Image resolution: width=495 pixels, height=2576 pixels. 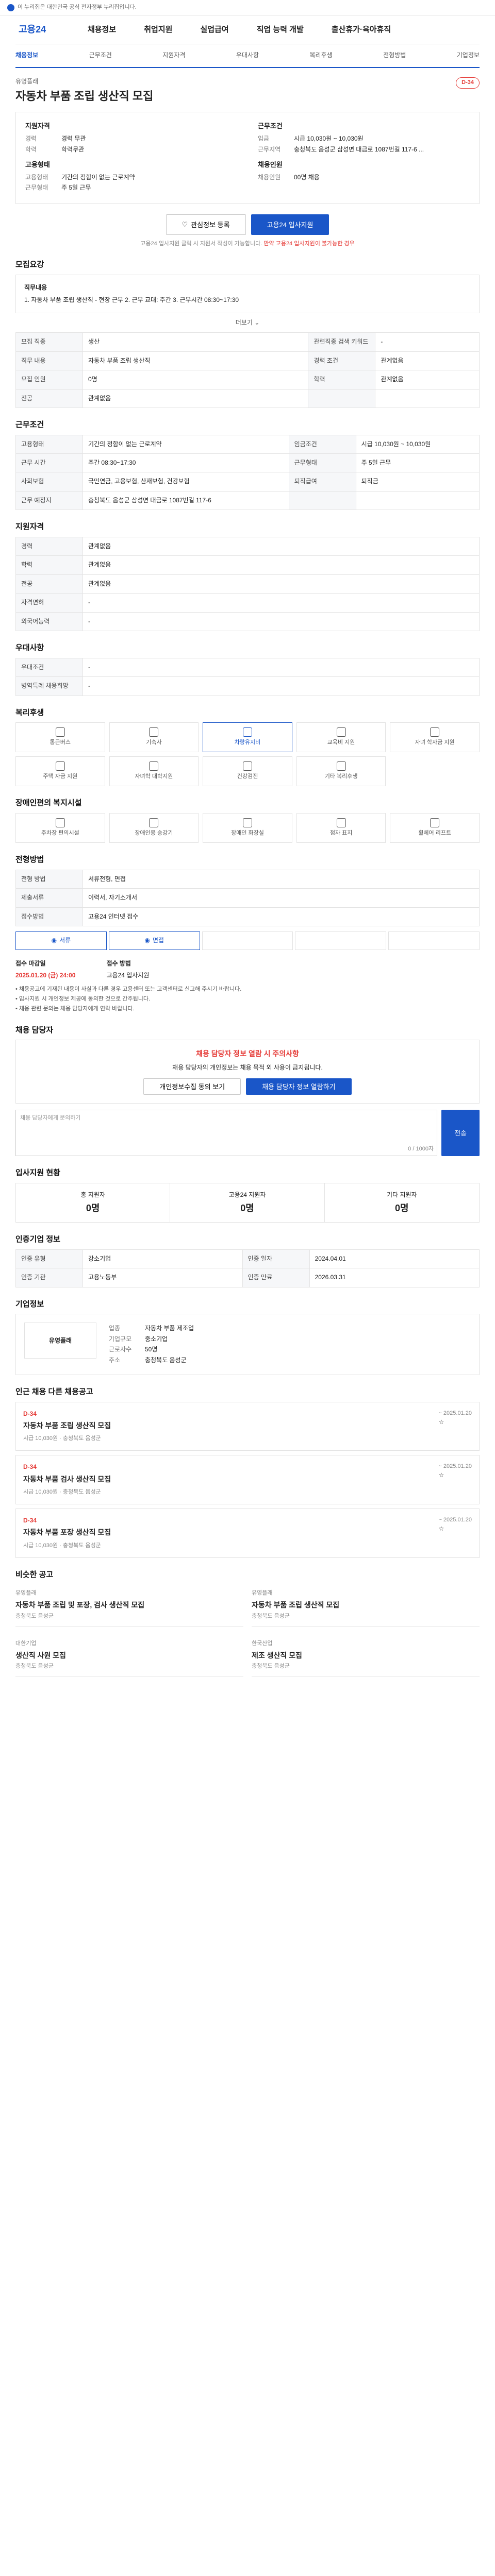 What do you see at coordinates (247, 1195) in the screenshot?
I see `stat-label: 고용24 지원자` at bounding box center [247, 1195].